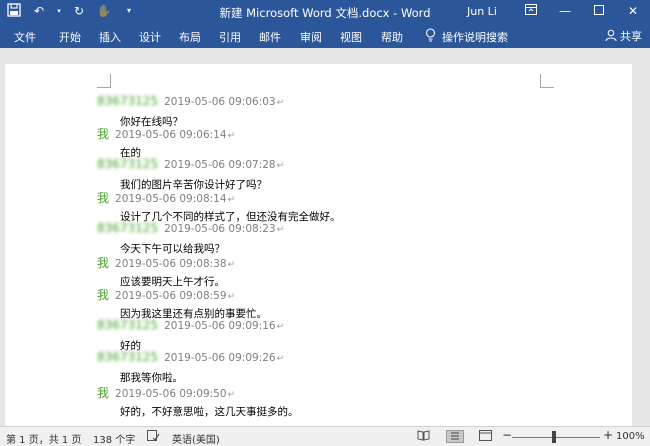  I want to click on tab-file: 文件, so click(25, 37).